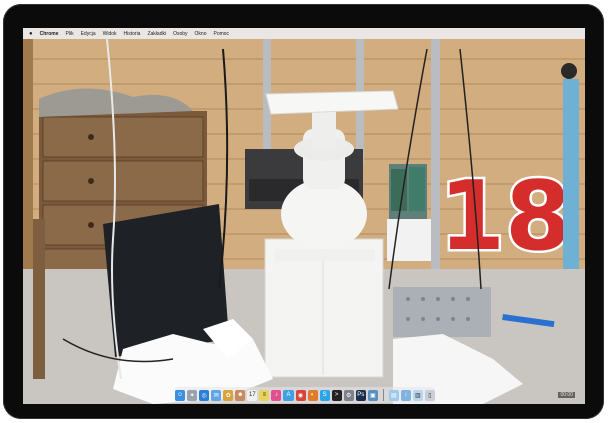  I want to click on dock-itunes-icon: ♪, so click(276, 395).